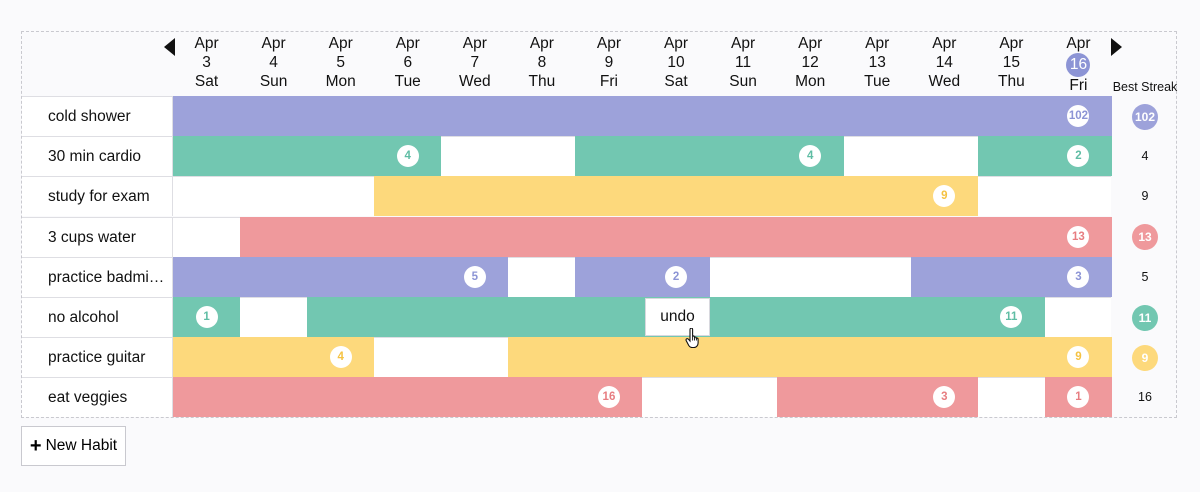  I want to click on hand-pointer-icon, so click(692, 338).